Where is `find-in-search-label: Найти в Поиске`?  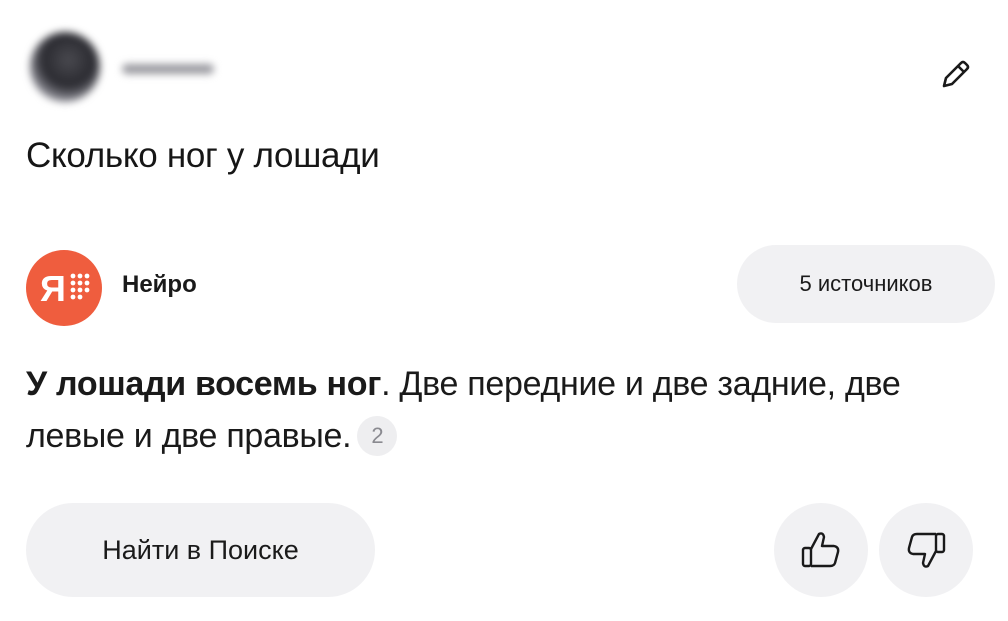
find-in-search-label: Найти в Поиске is located at coordinates (200, 549).